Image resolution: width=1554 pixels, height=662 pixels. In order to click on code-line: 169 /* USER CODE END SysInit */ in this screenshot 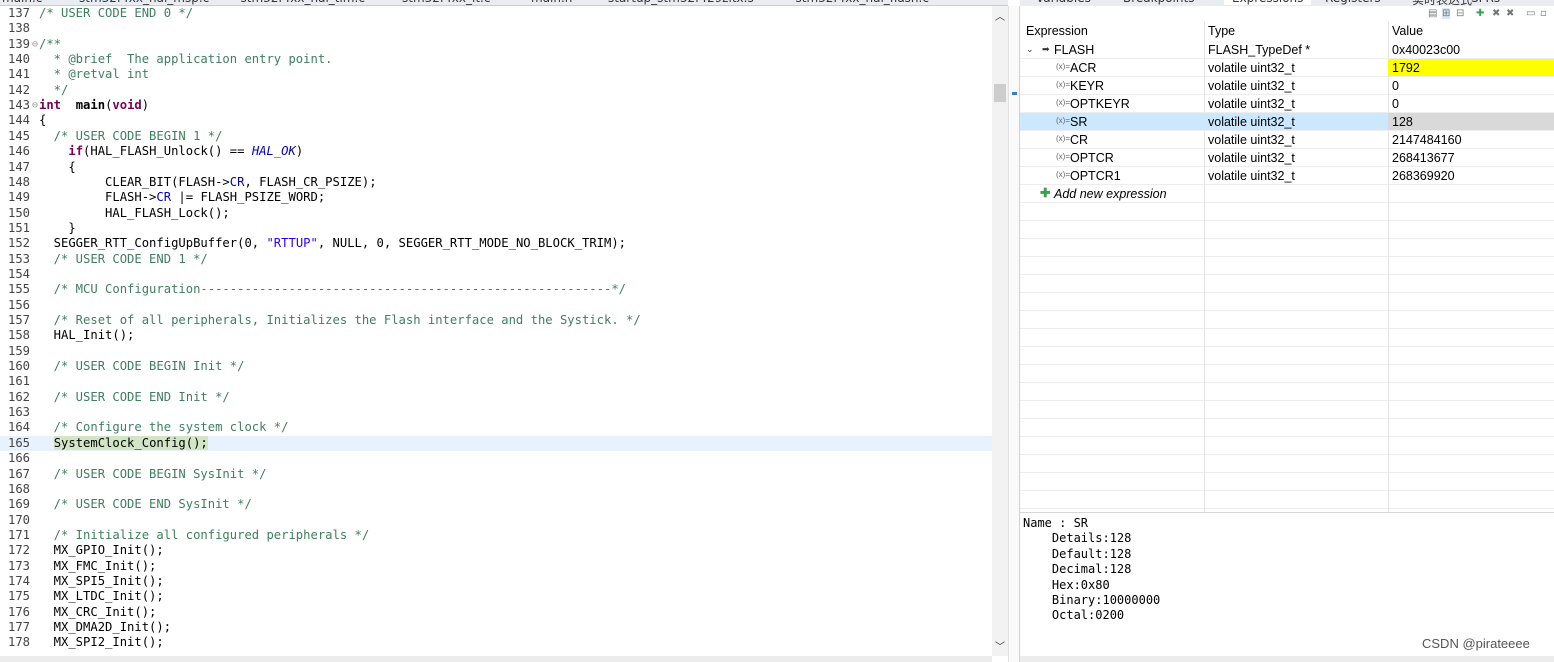, I will do `click(496, 504)`.